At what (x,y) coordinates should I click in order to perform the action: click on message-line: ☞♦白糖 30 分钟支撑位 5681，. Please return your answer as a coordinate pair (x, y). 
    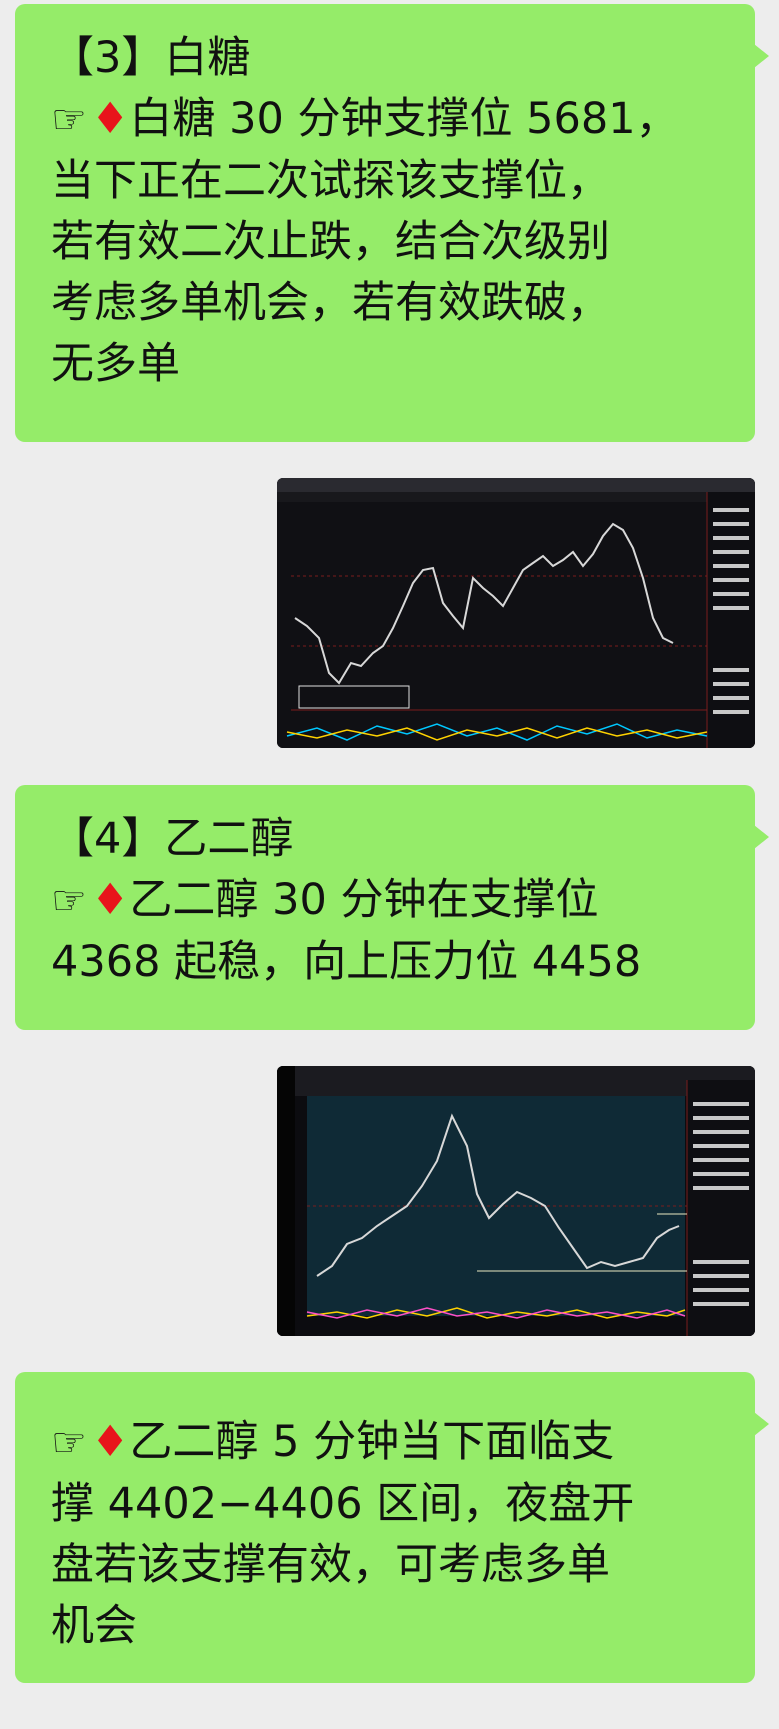
    Looking at the image, I should click on (365, 119).